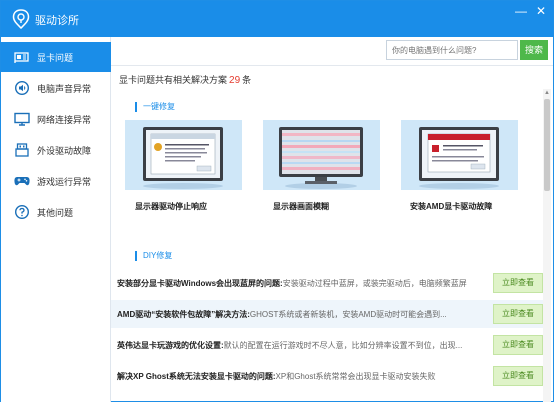  I want to click on quick-fix-card-blurry-screen, so click(321, 155).